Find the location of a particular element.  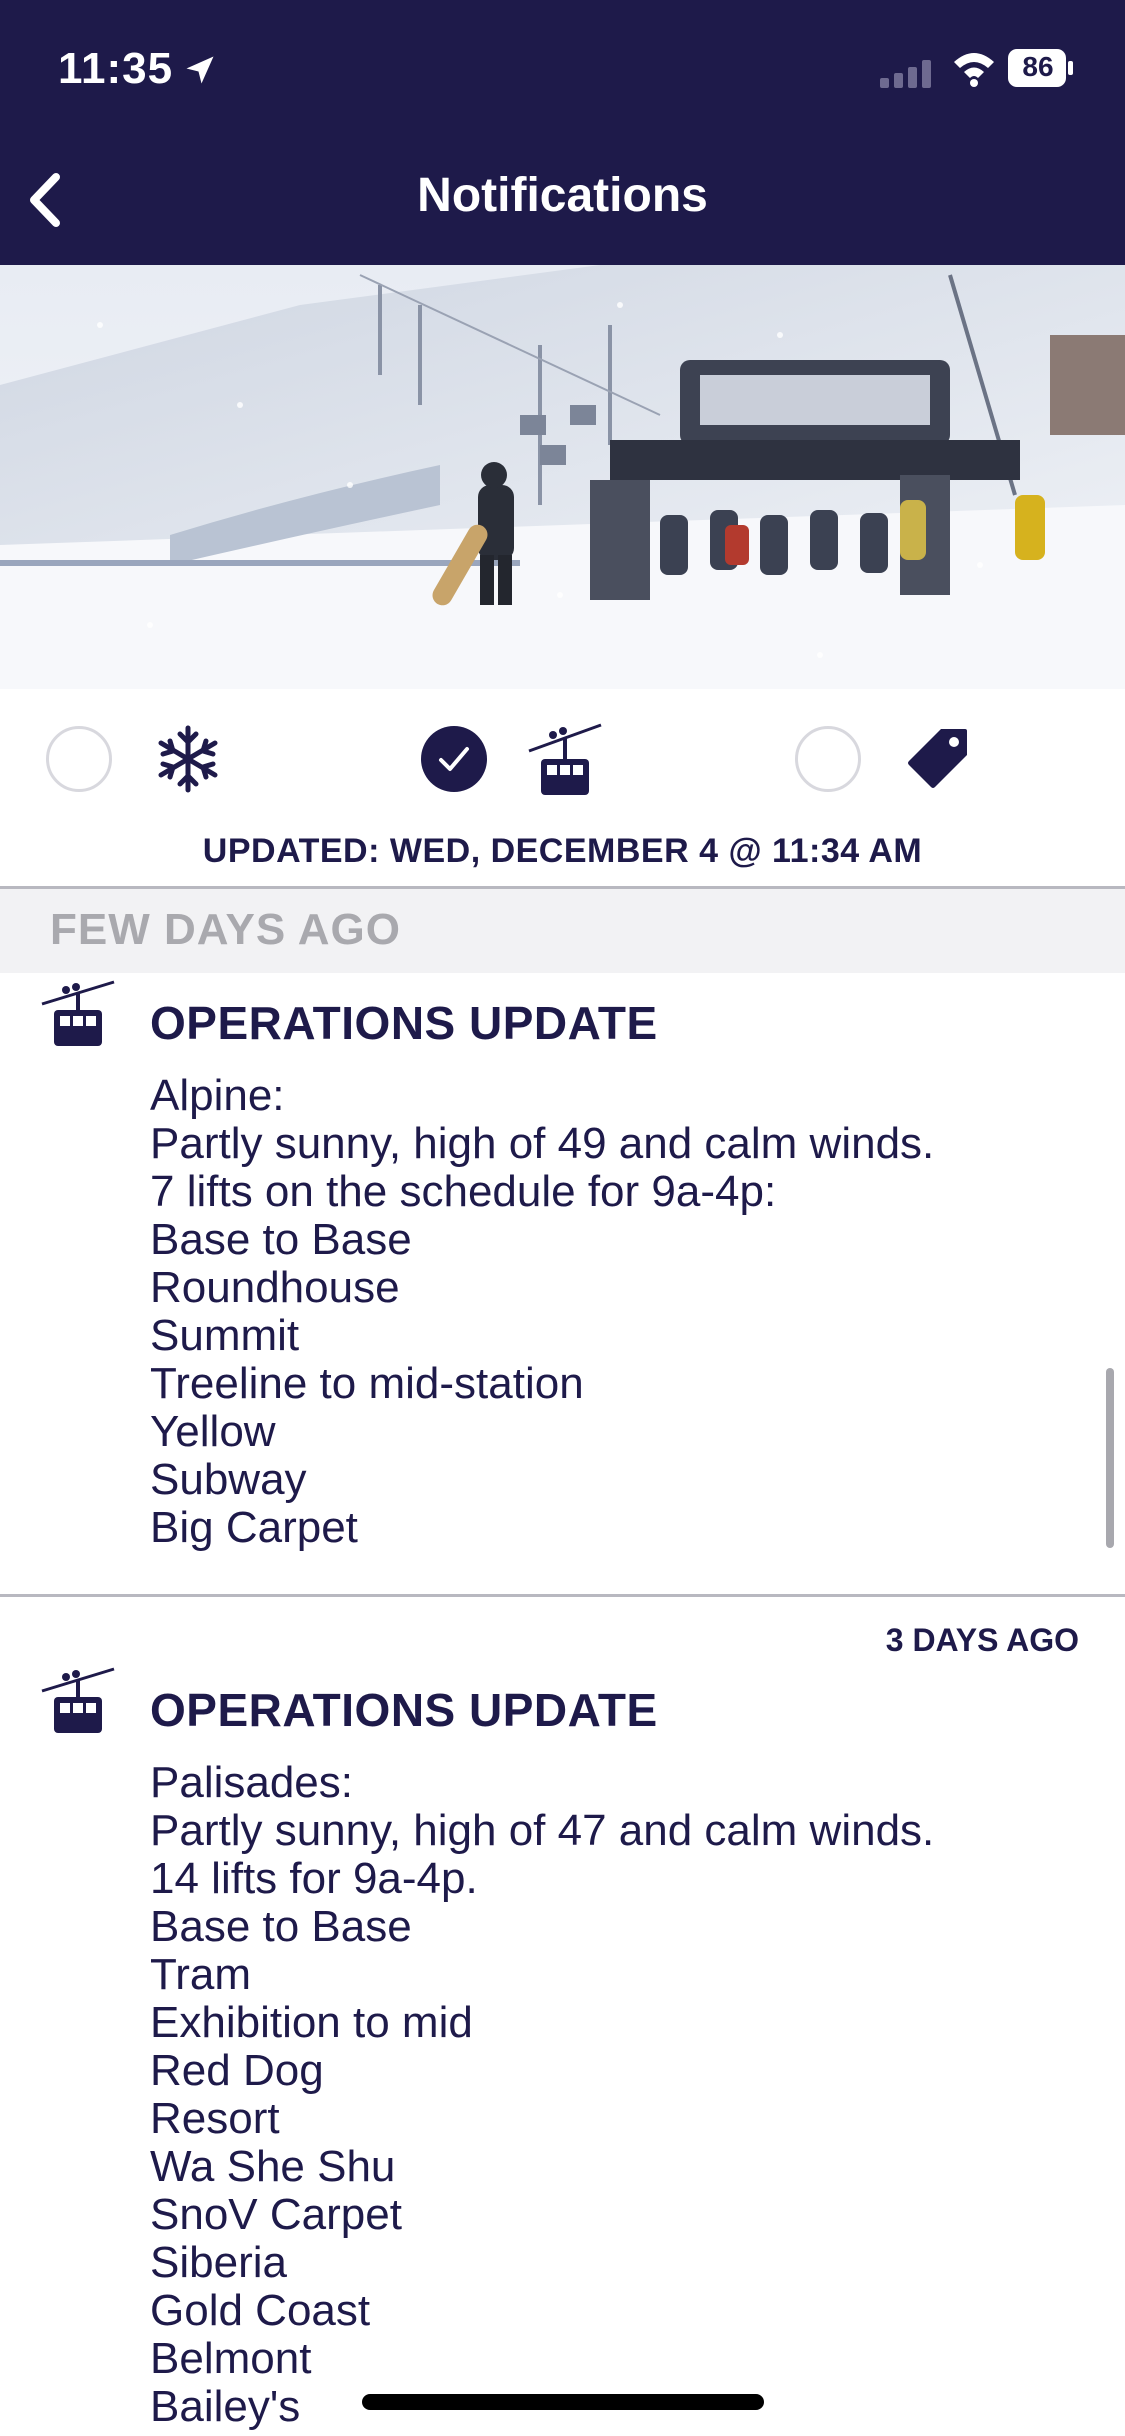

lifts-filter-radio is located at coordinates (454, 759).